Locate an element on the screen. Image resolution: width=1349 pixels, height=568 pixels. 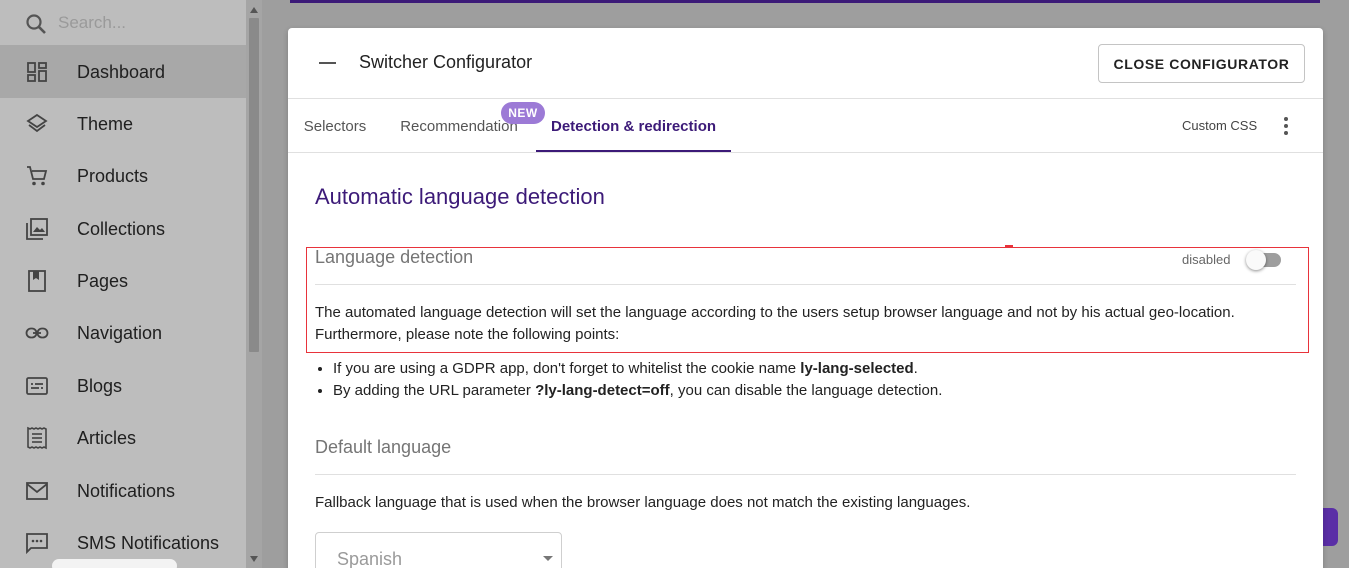
dialog-header: Switcher Configurator CLOSE CONFIGURATOR is located at coordinates (805, 63).